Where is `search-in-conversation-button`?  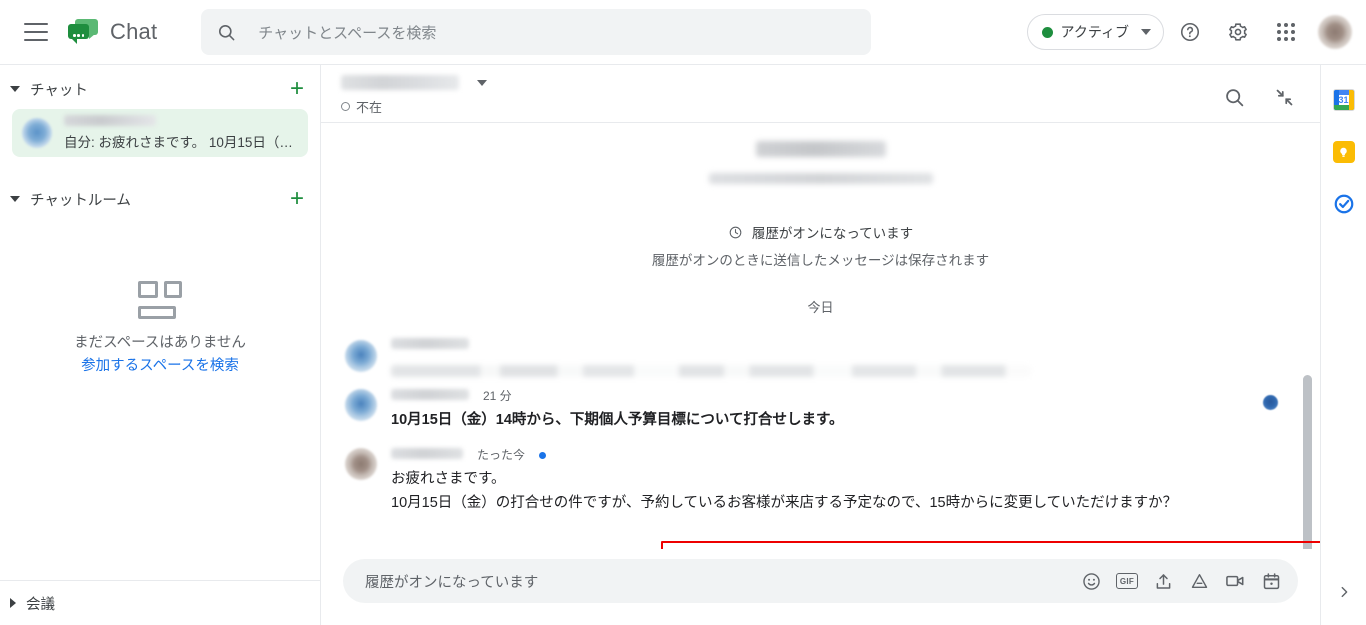
search-in-conversation-button is located at coordinates (1234, 97).